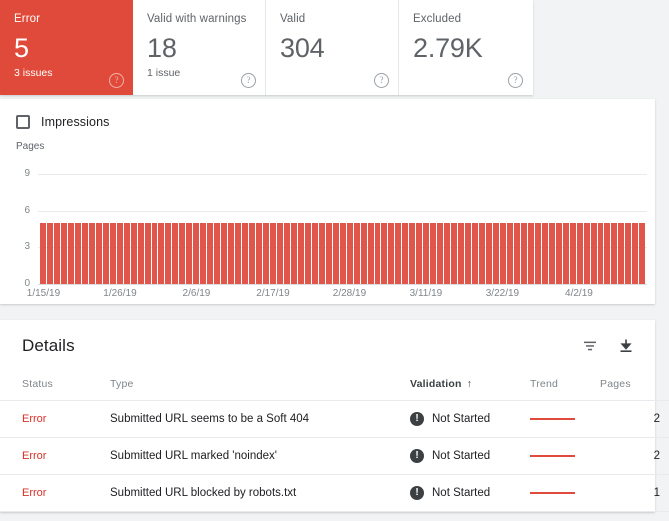  What do you see at coordinates (23, 122) in the screenshot?
I see `checkbox-unchecked-icon` at bounding box center [23, 122].